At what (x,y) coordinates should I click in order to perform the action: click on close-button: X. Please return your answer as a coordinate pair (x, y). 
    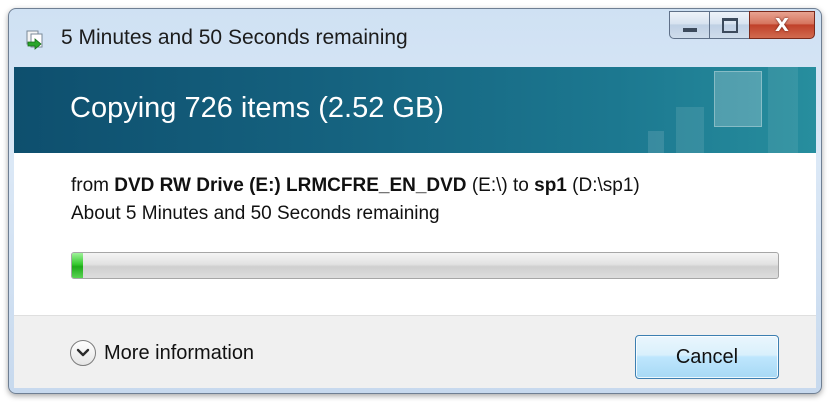
    Looking at the image, I should click on (782, 25).